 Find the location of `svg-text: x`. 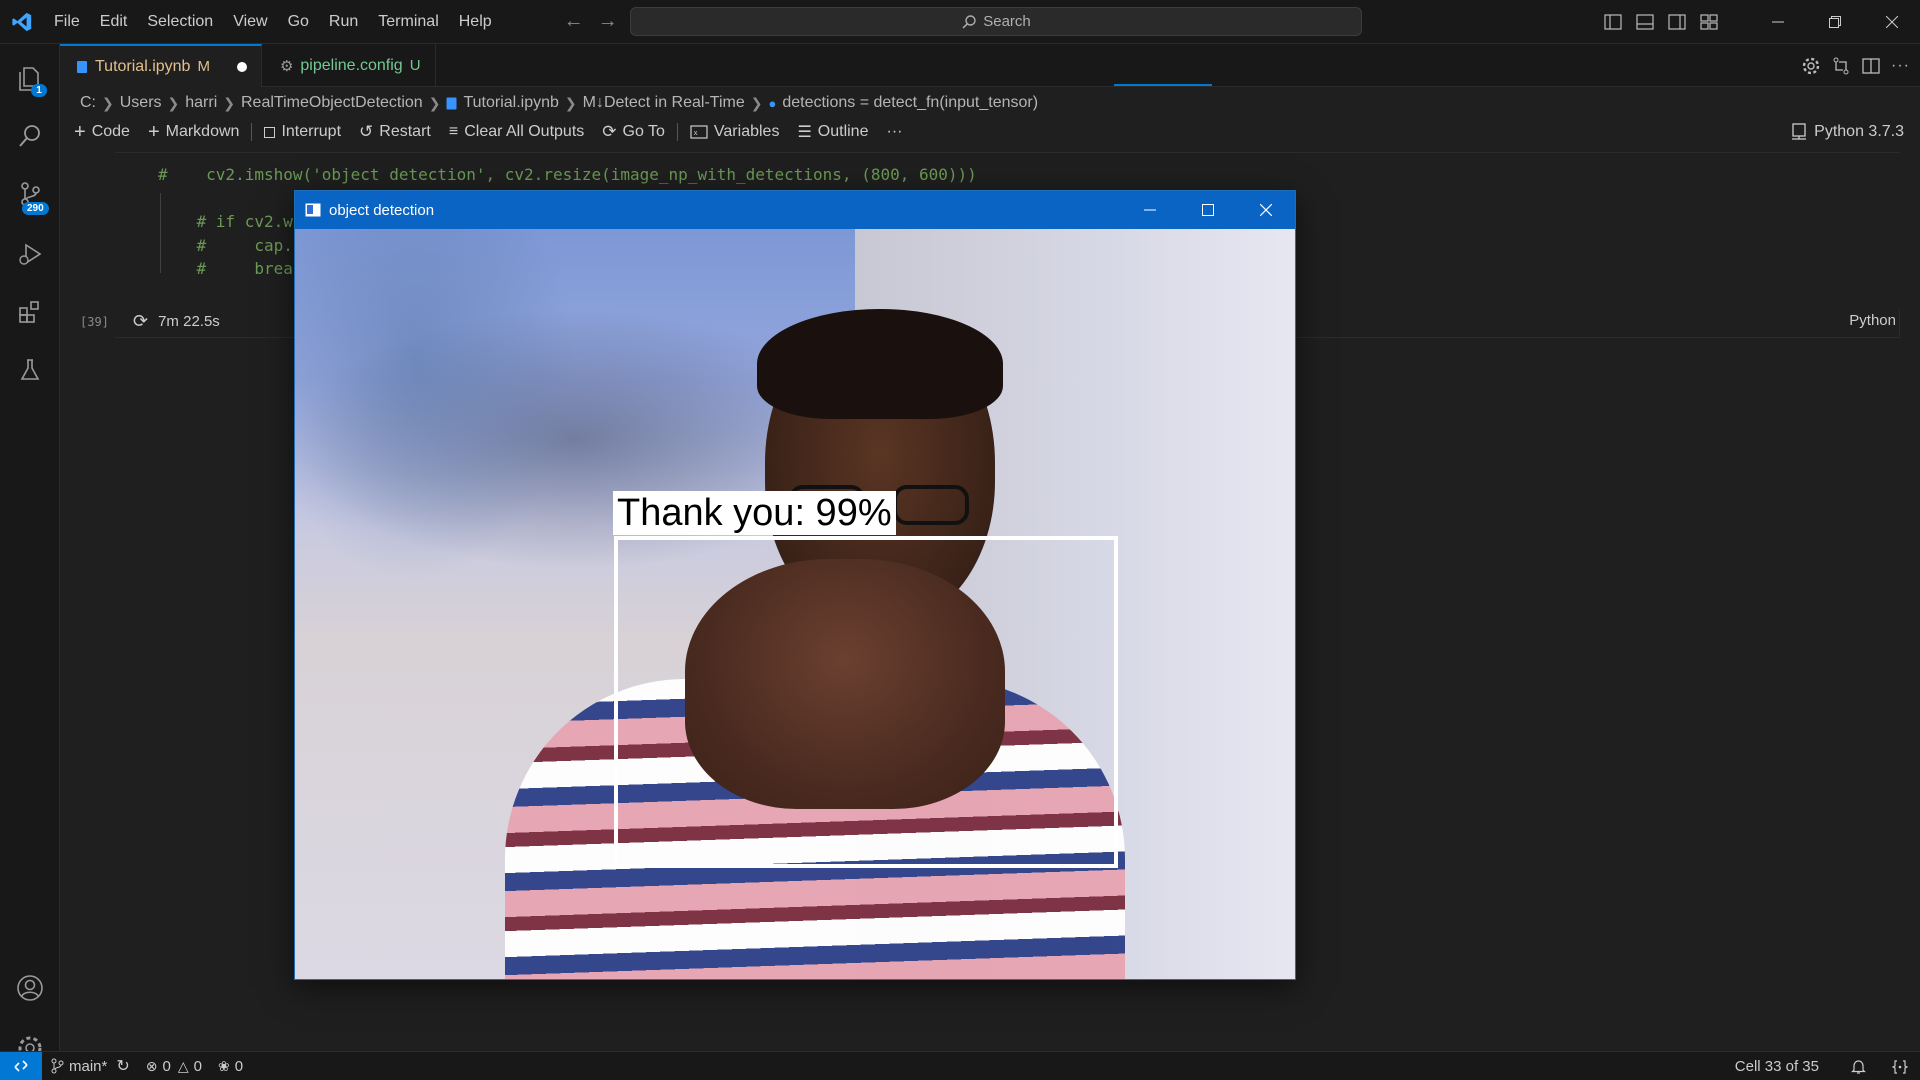

svg-text: x is located at coordinates (695, 133).